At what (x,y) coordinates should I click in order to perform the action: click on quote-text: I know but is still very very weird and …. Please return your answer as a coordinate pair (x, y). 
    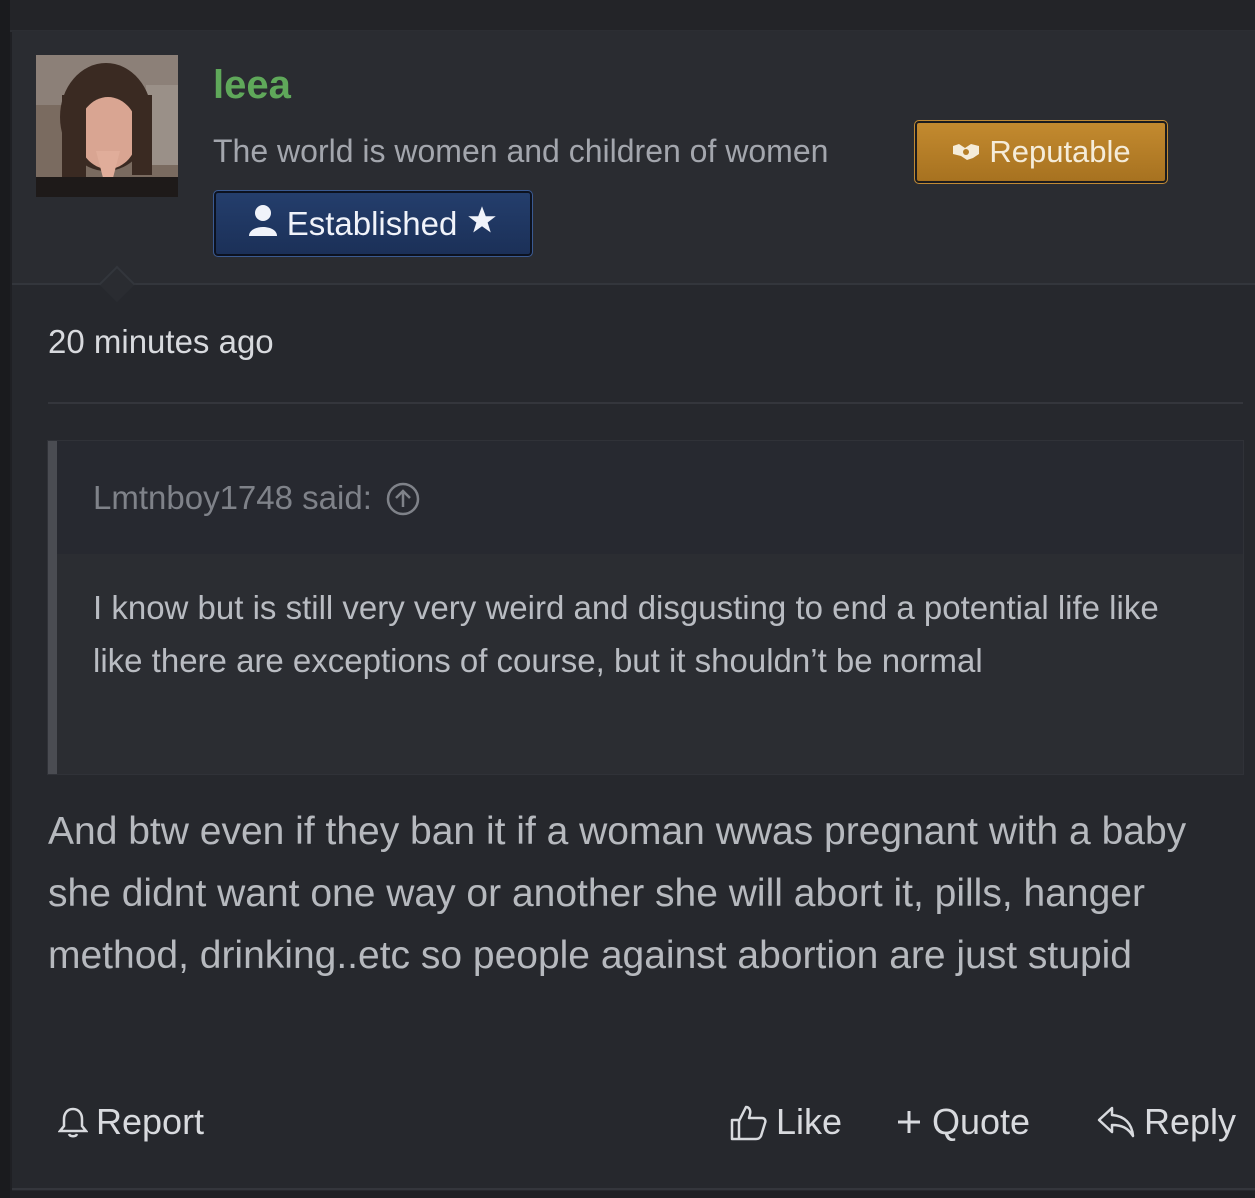
    Looking at the image, I should click on (626, 634).